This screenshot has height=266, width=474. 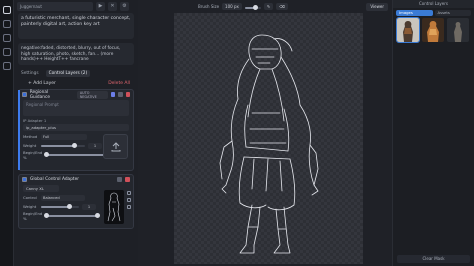 I want to click on icon-rail, so click(x=7, y=133).